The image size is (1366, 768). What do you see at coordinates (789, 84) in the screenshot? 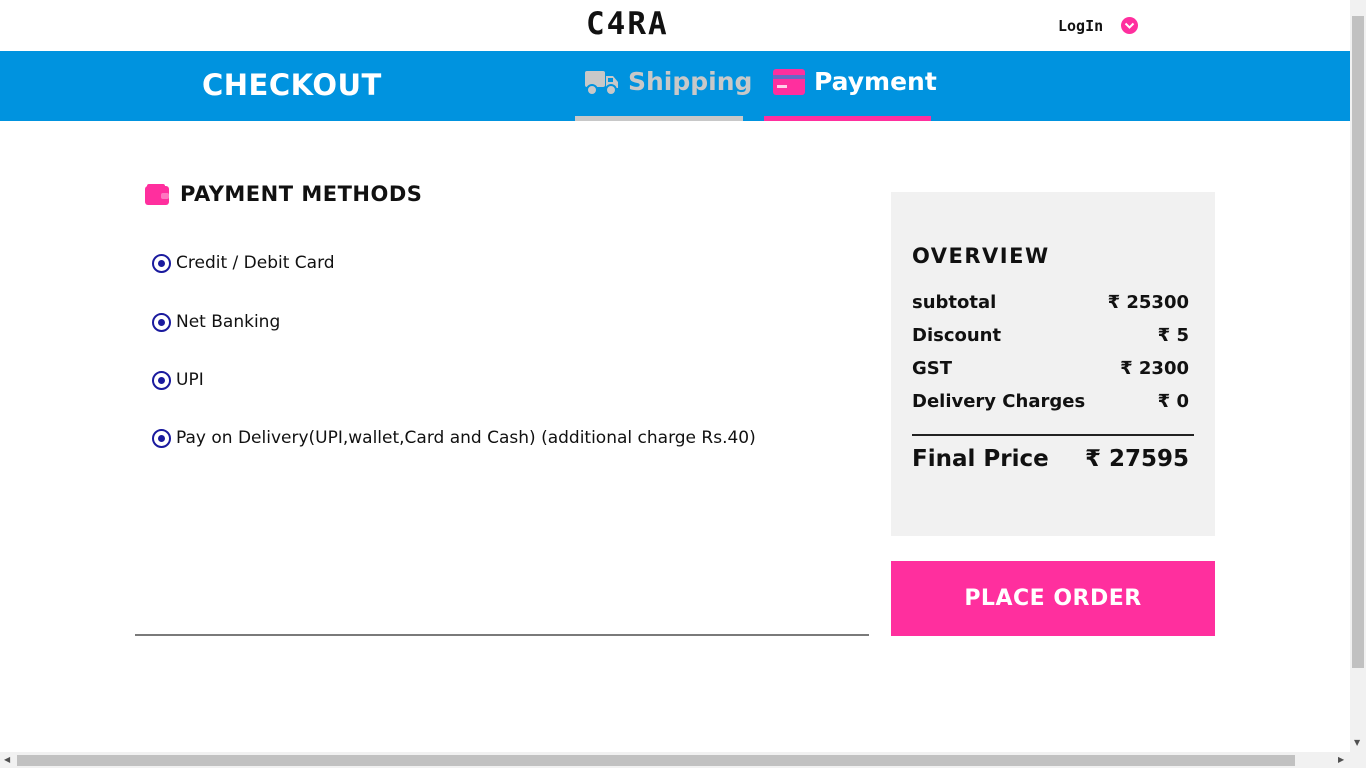
I see `credit-card-icon` at bounding box center [789, 84].